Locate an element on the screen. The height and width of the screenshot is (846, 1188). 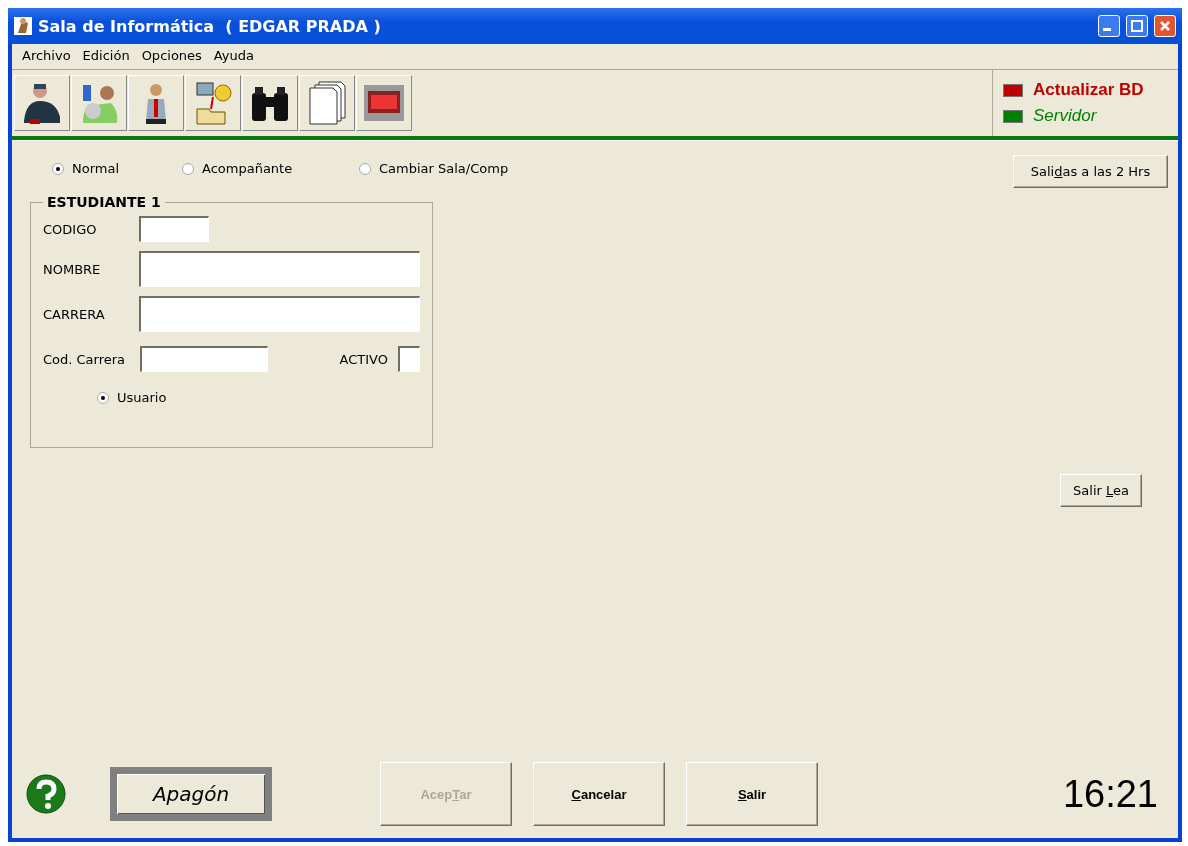
menu-item: Archivo is located at coordinates (46, 55).